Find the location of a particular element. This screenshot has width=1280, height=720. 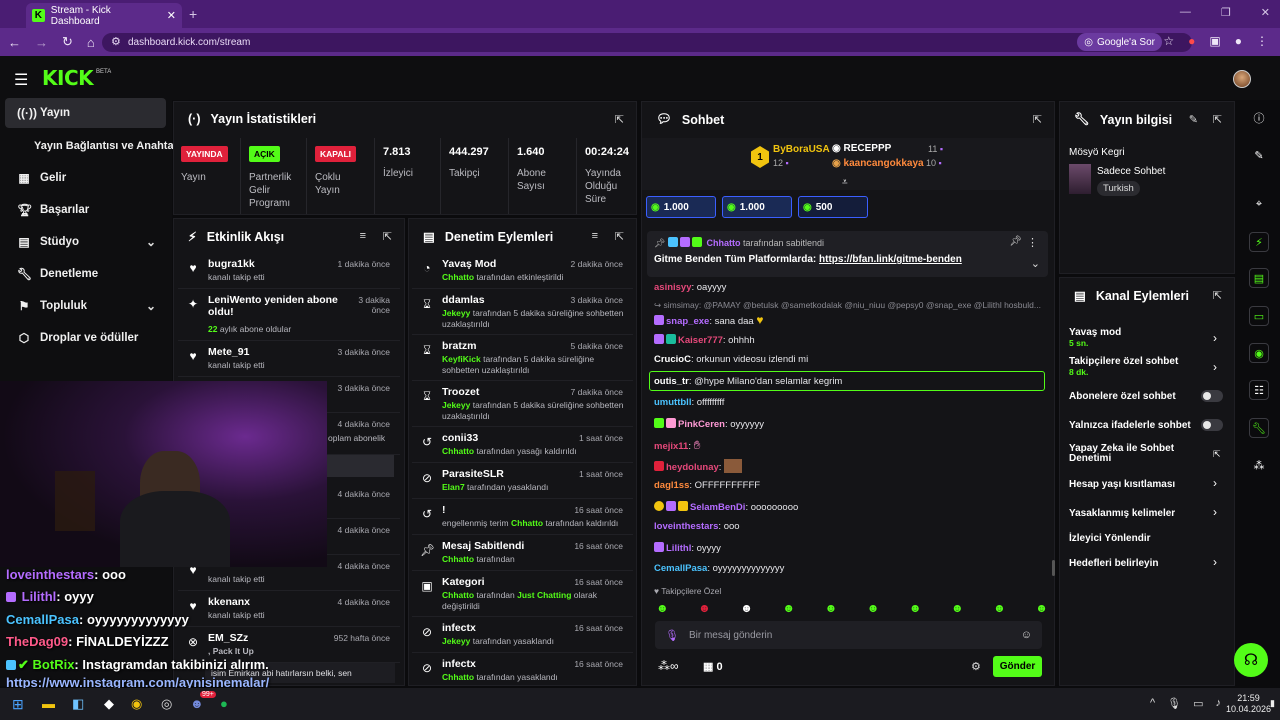

profile-avatar-icon: ● is located at coordinates (1238, 41).